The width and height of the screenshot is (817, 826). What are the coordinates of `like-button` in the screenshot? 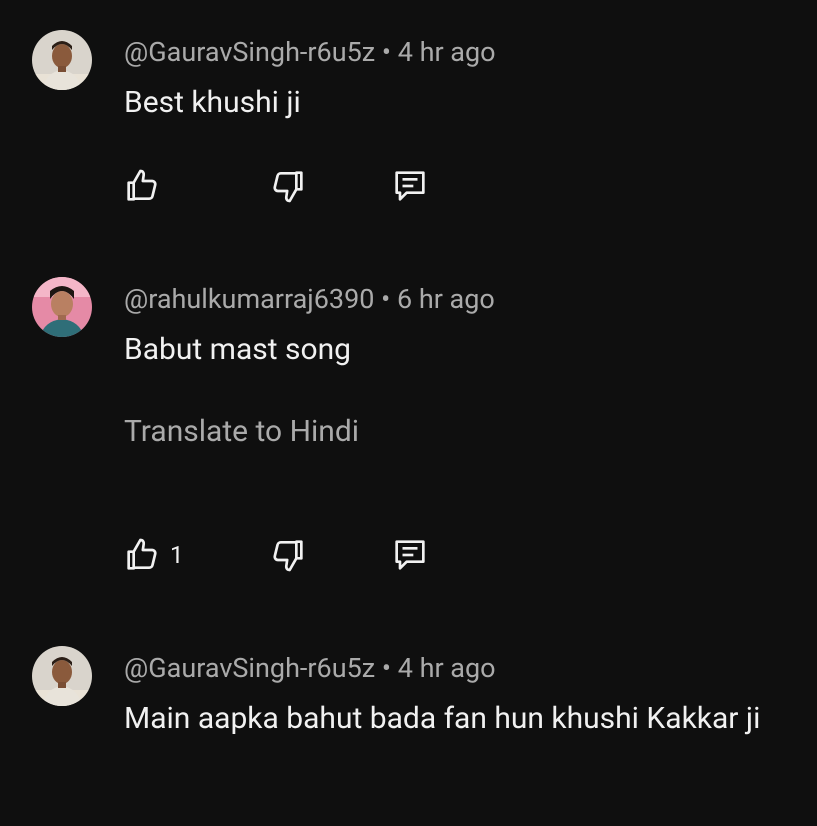 It's located at (146, 186).